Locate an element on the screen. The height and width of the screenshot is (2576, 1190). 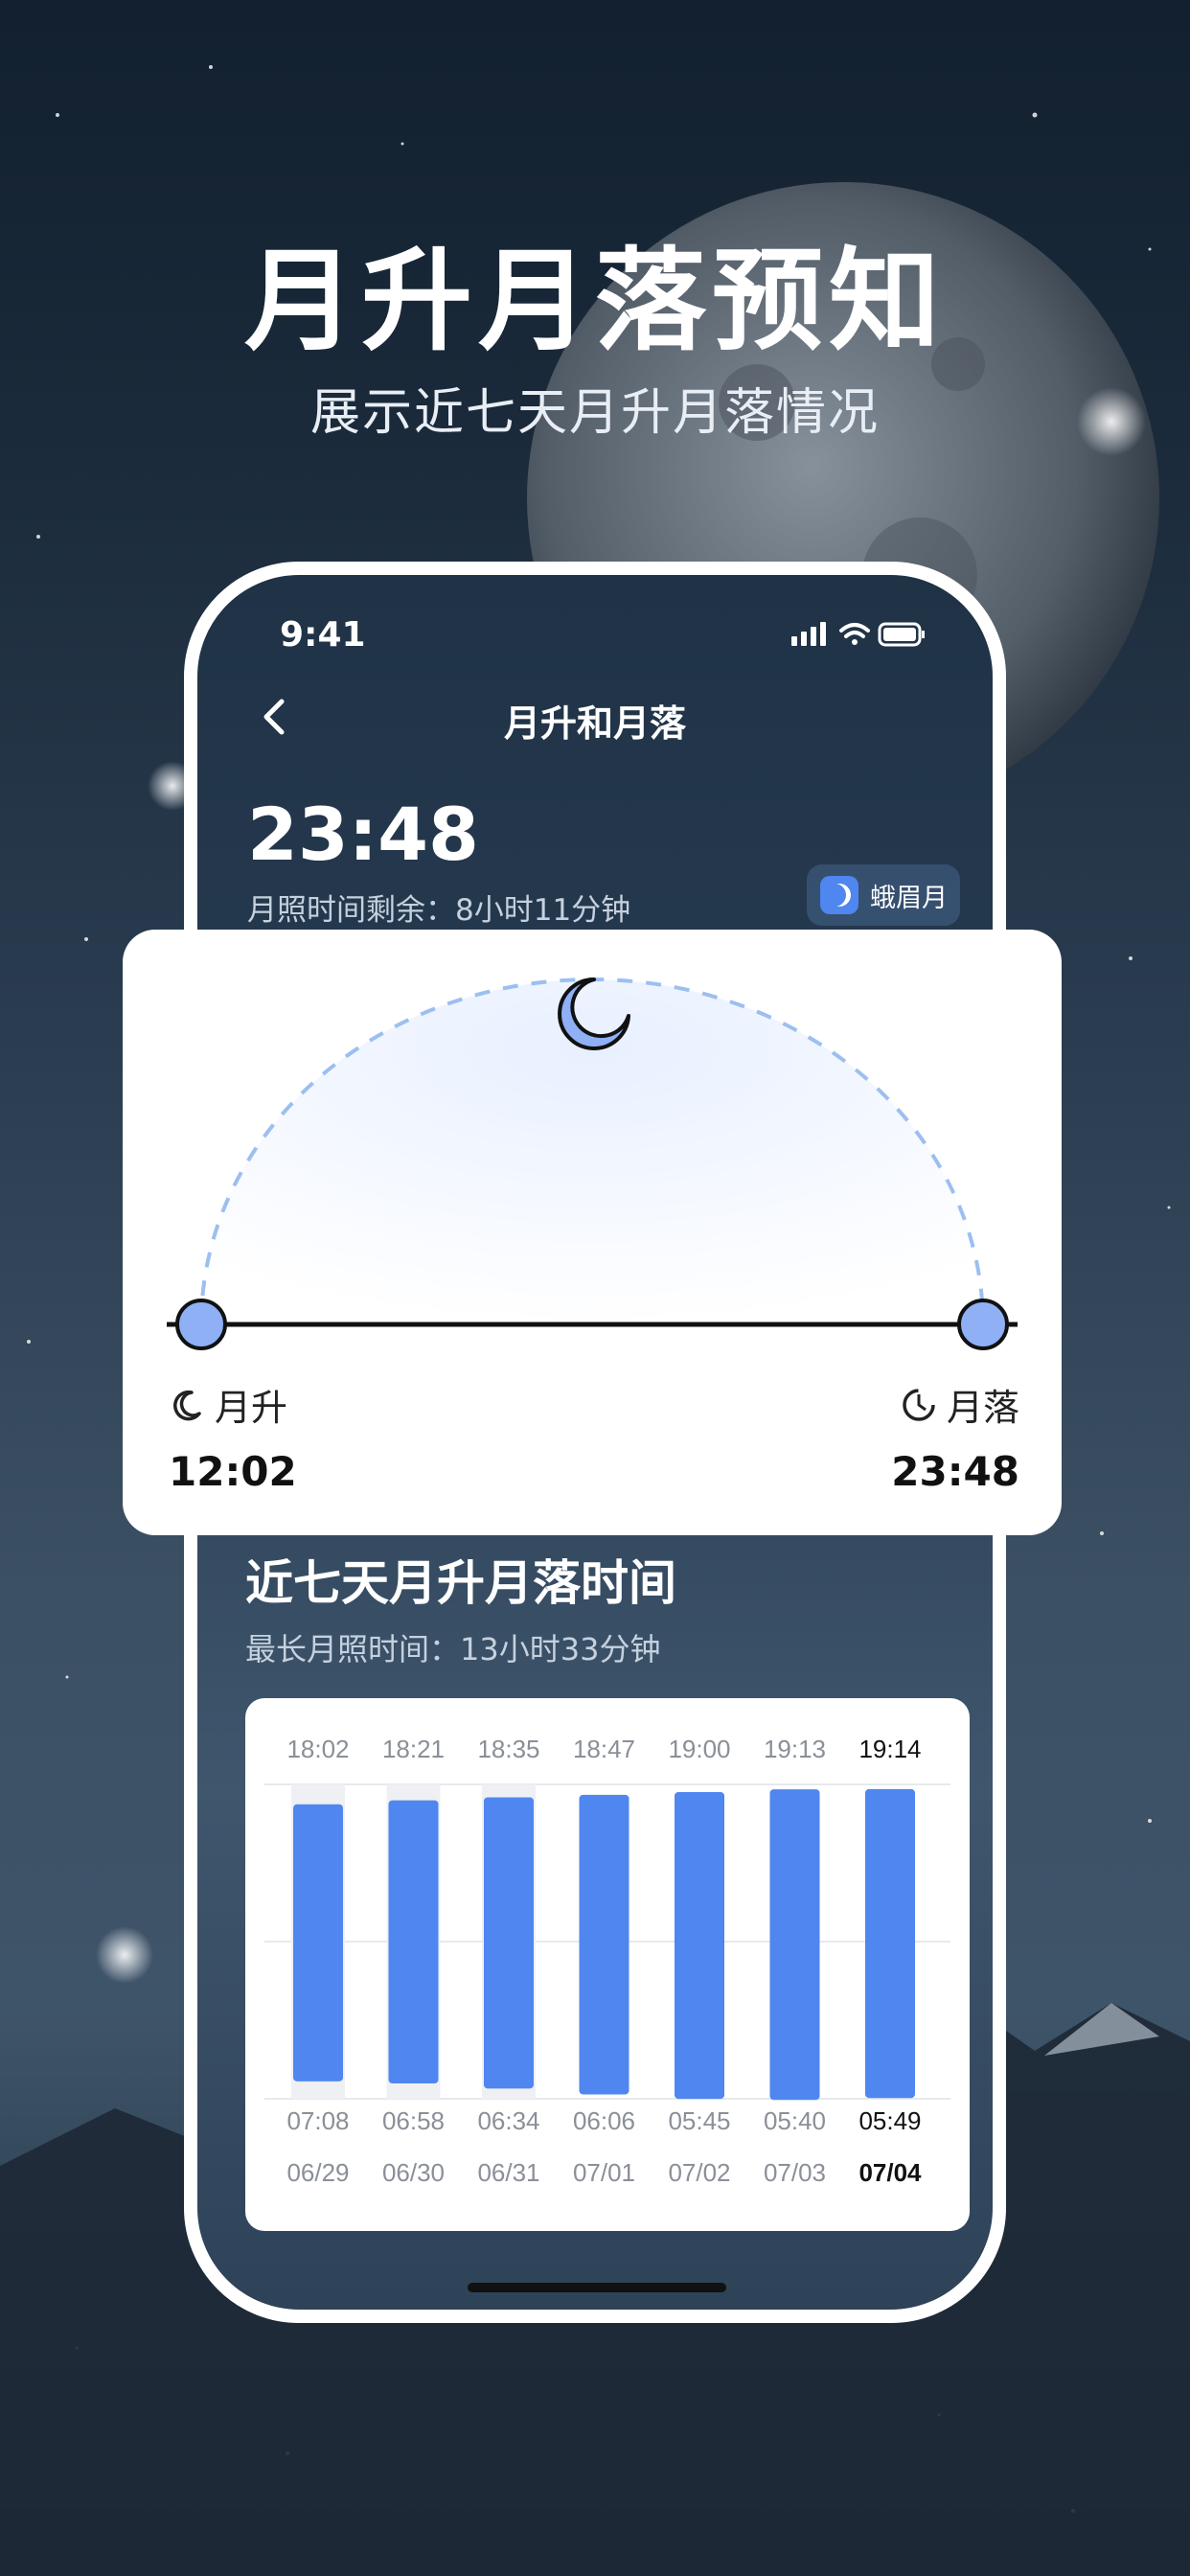
moonrise-time: 12:02 is located at coordinates (233, 1471).